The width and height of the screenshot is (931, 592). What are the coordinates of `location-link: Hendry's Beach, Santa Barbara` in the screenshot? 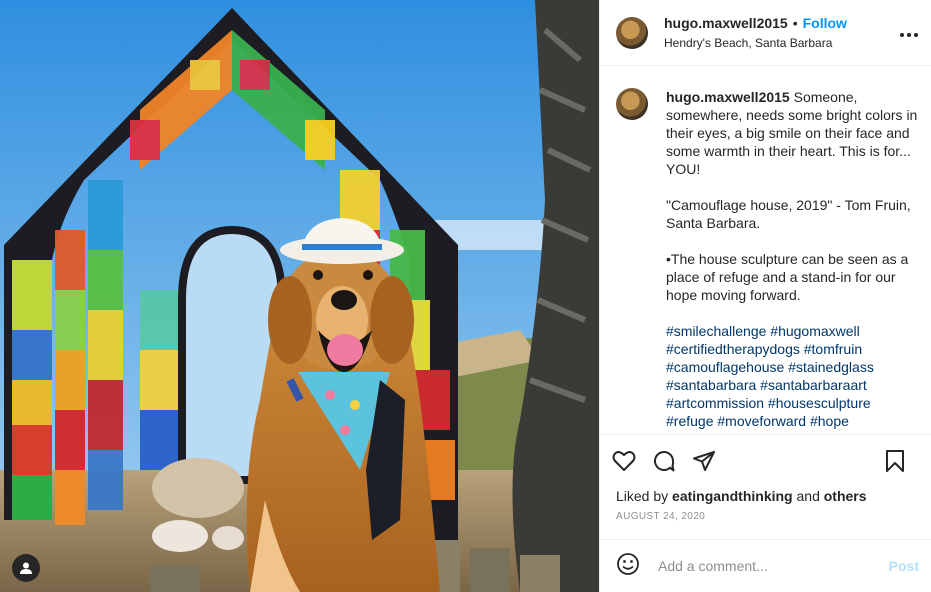 It's located at (755, 43).